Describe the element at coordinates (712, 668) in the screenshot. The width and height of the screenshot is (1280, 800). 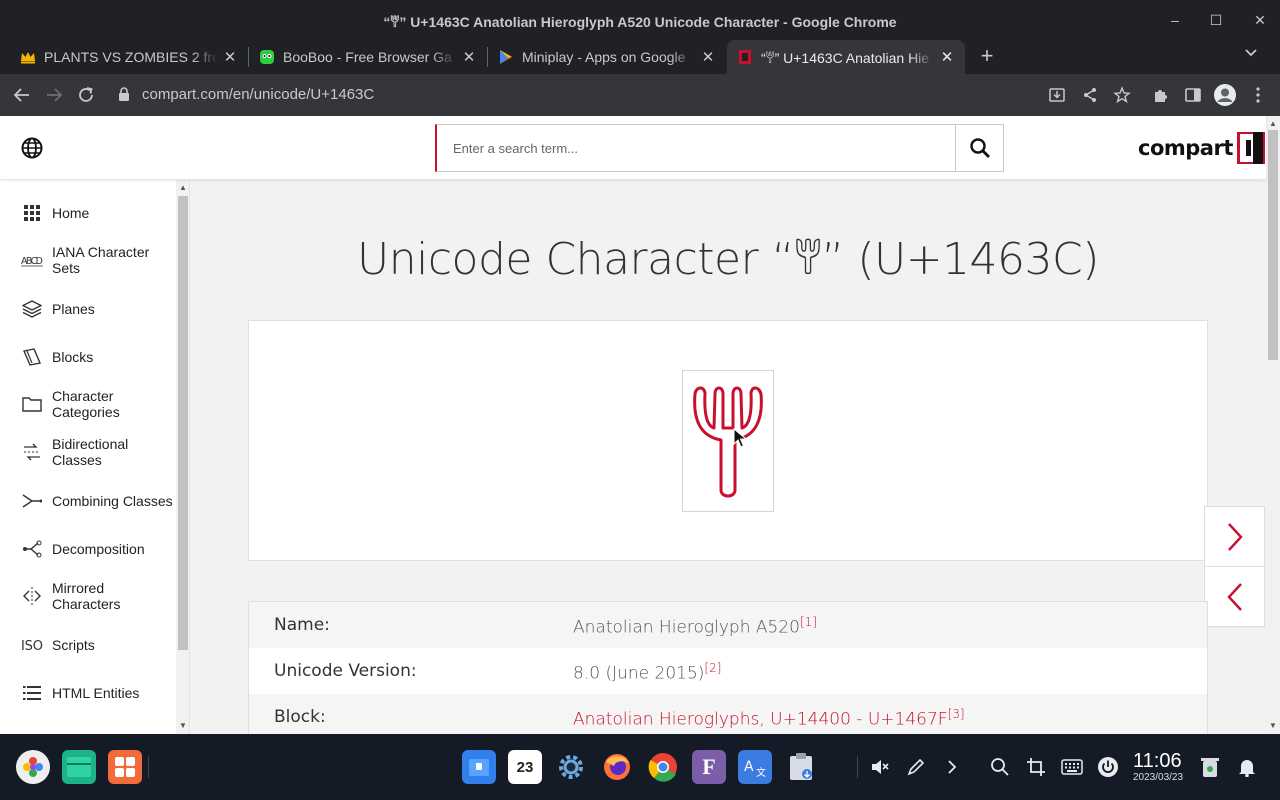
I see `footnote-ref: [2]` at that location.